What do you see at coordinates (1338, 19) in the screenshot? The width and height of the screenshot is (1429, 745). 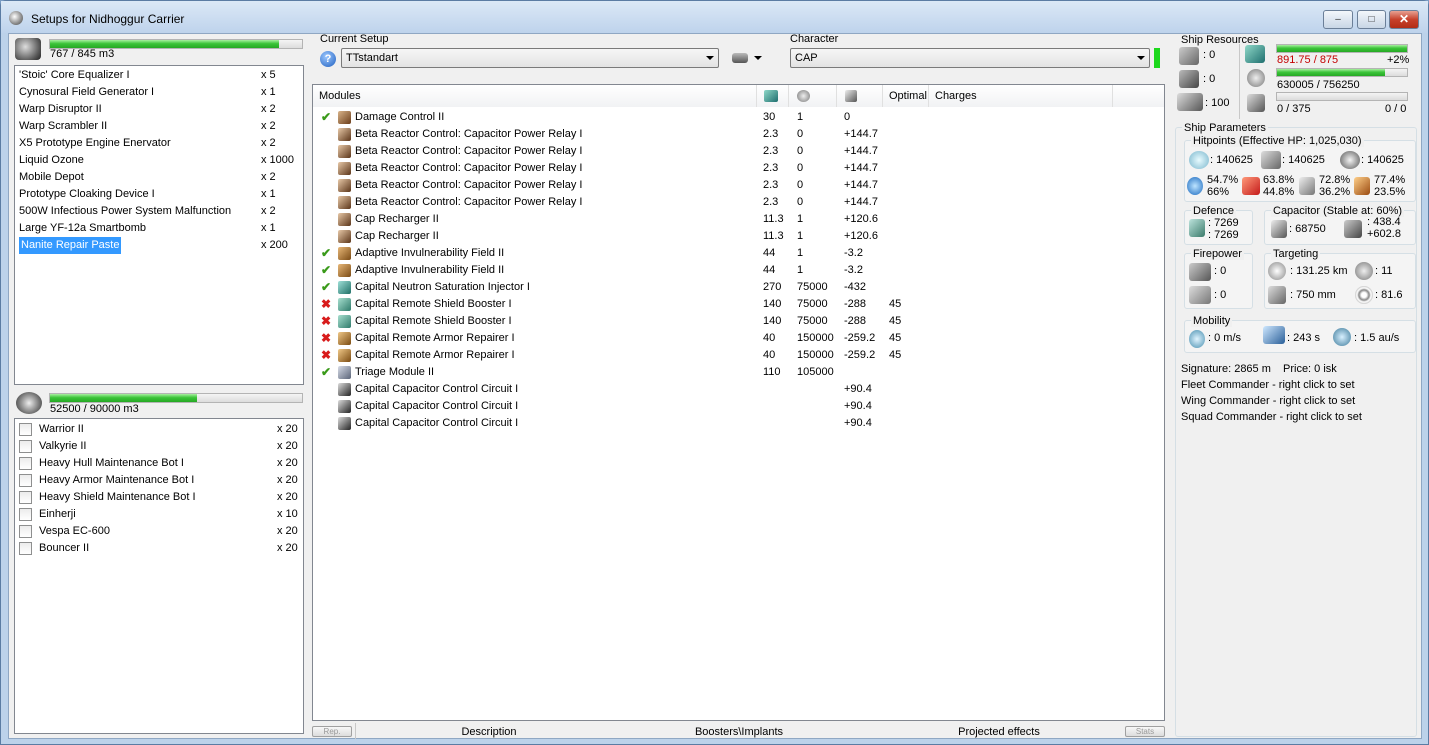 I see `minimize-button: –` at bounding box center [1338, 19].